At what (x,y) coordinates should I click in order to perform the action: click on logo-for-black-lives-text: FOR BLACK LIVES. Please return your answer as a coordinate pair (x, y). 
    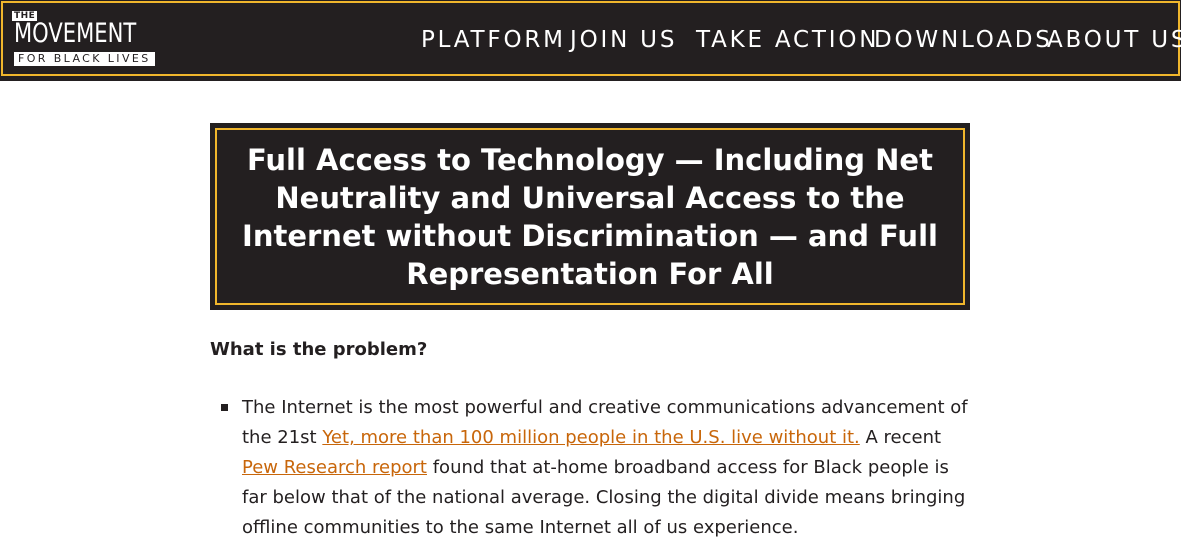
    Looking at the image, I should click on (84, 59).